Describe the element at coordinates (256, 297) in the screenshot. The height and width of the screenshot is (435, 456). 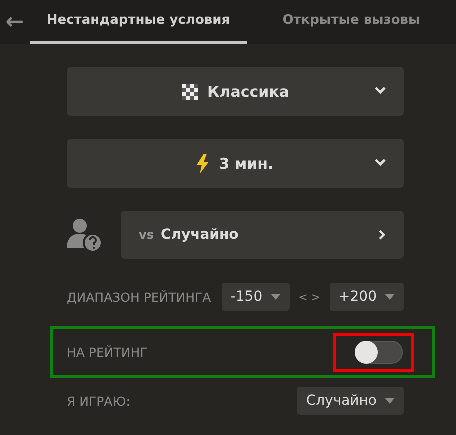
I see `rating-min-select: -150` at that location.